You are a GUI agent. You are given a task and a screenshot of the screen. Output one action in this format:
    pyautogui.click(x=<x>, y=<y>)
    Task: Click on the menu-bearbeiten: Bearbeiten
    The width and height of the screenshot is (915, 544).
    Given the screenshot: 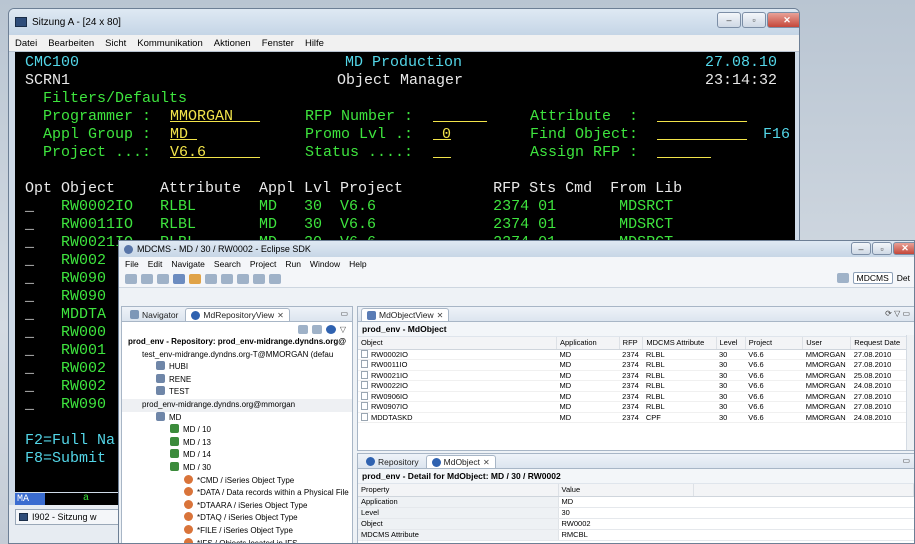 What is the action you would take?
    pyautogui.click(x=71, y=43)
    